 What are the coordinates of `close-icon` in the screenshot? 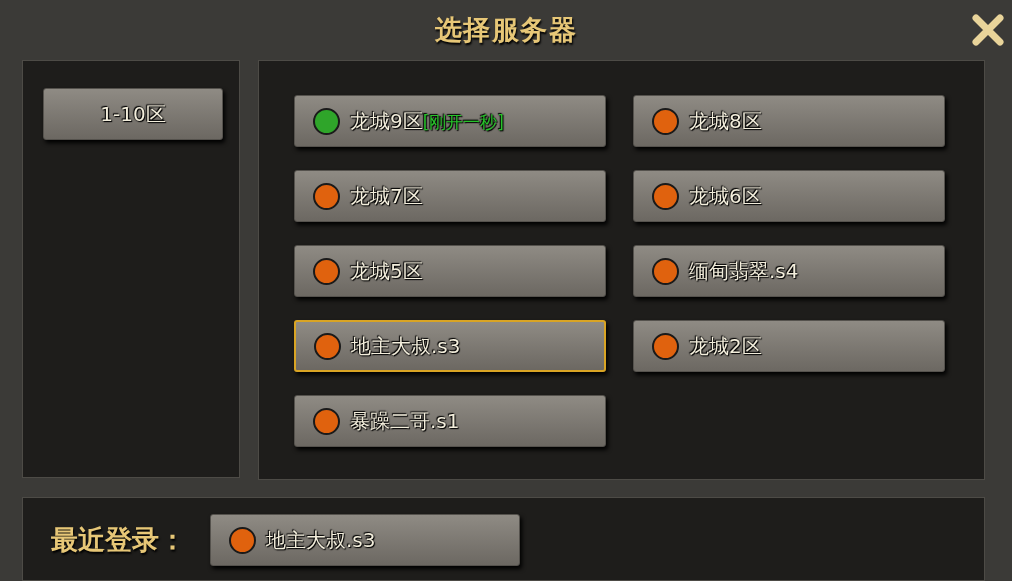 It's located at (988, 30).